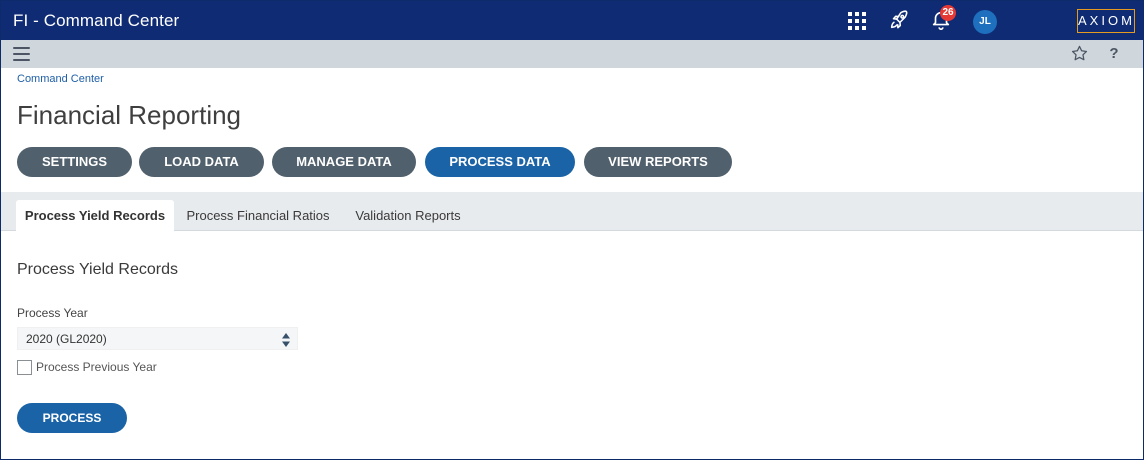 The image size is (1144, 460). I want to click on apps-grid-icon, so click(857, 21).